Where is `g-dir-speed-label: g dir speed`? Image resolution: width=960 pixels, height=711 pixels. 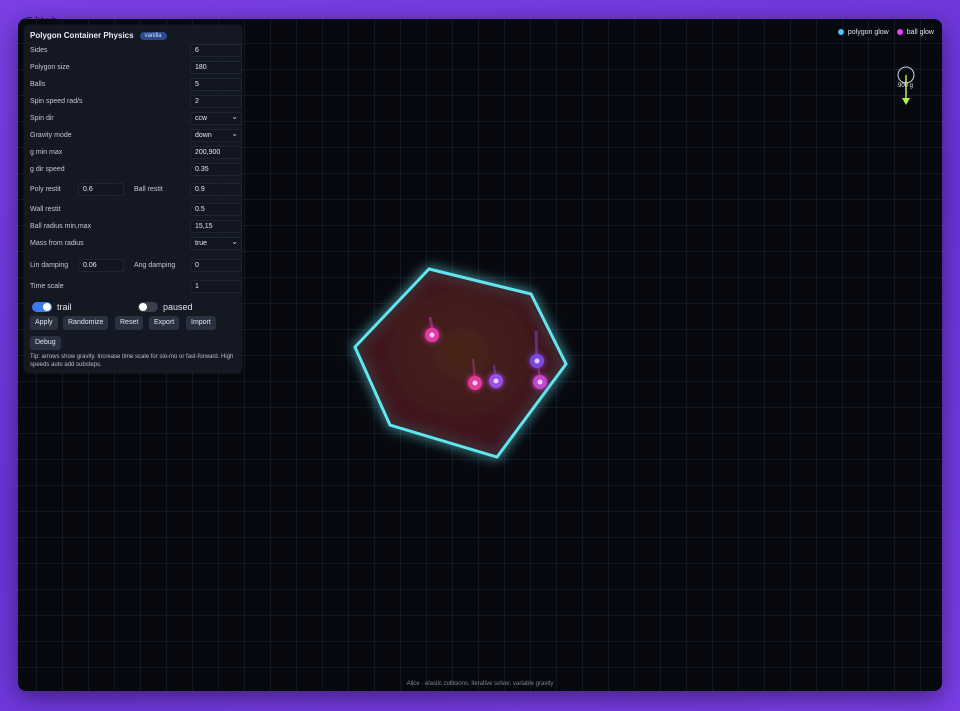 g-dir-speed-label: g dir speed is located at coordinates (47, 169).